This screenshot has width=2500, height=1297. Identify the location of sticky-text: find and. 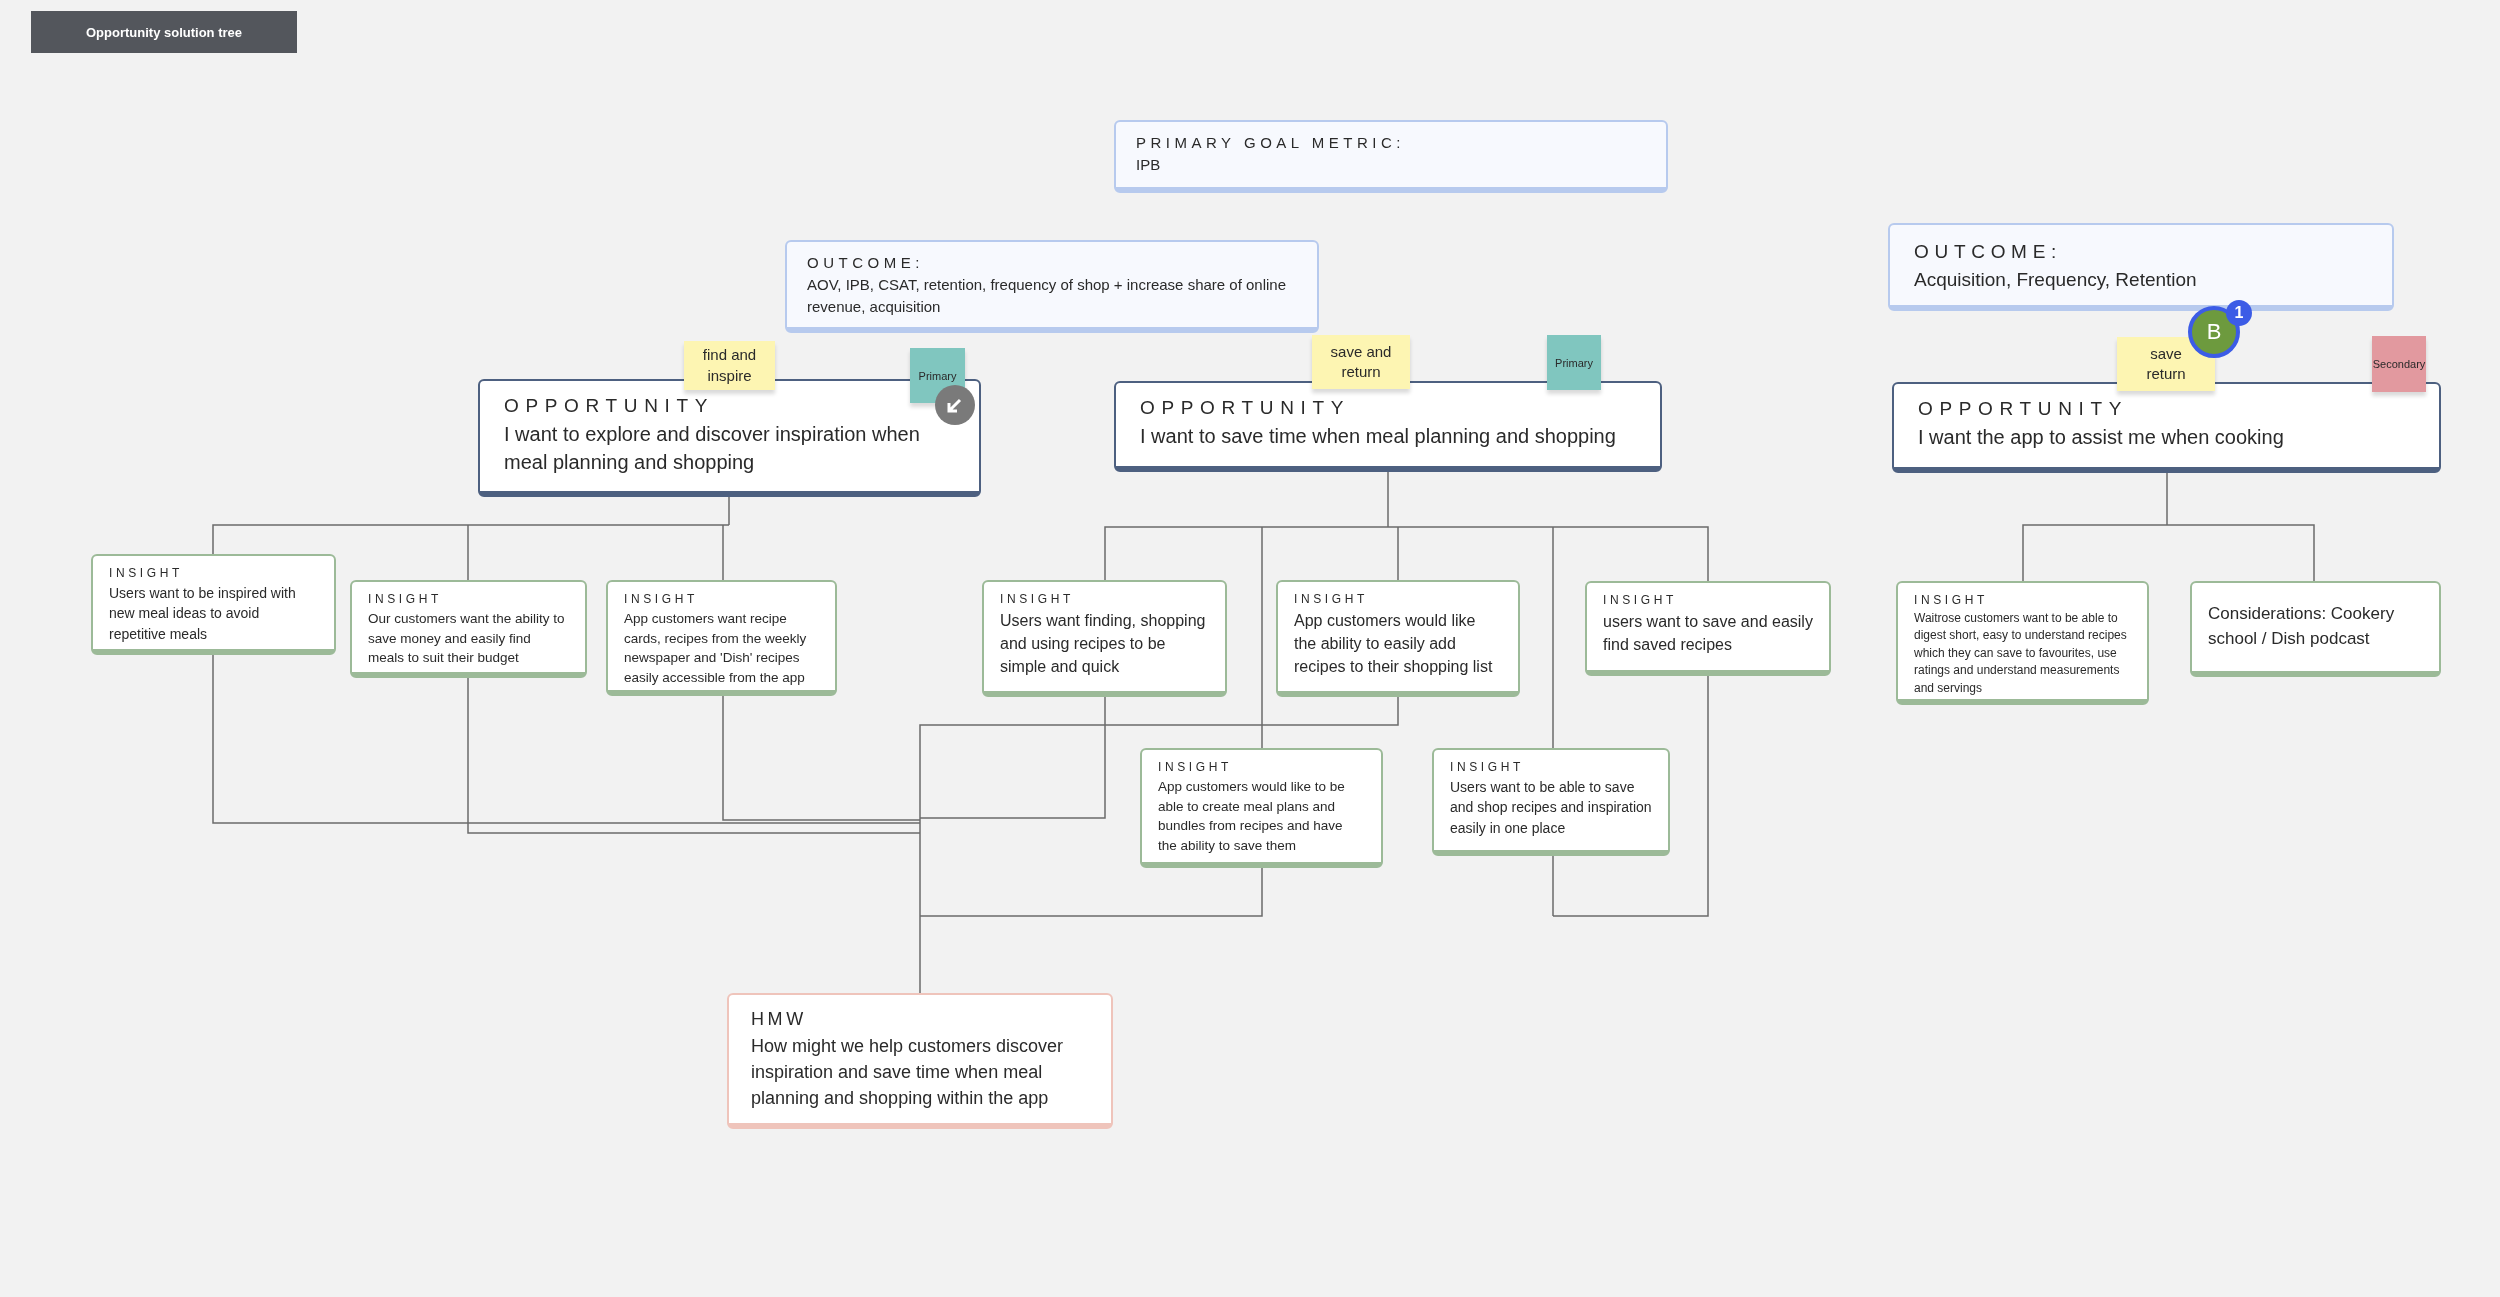
(729, 355).